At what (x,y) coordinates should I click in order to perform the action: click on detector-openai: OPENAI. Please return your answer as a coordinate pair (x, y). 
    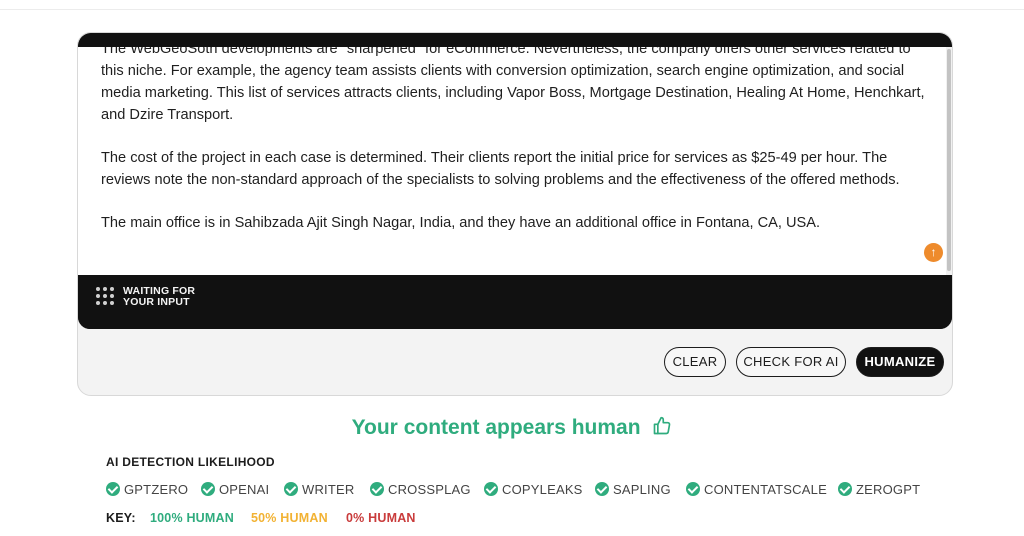
    Looking at the image, I should click on (235, 490).